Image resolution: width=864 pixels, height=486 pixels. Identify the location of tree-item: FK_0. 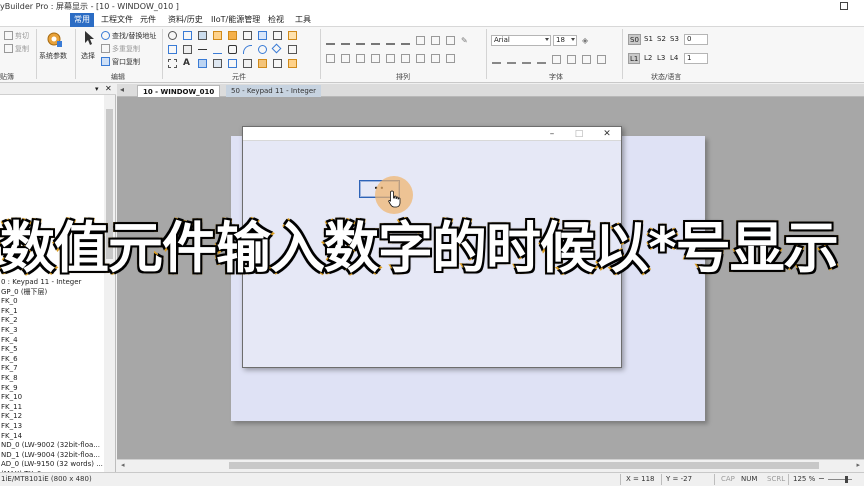
(9, 302).